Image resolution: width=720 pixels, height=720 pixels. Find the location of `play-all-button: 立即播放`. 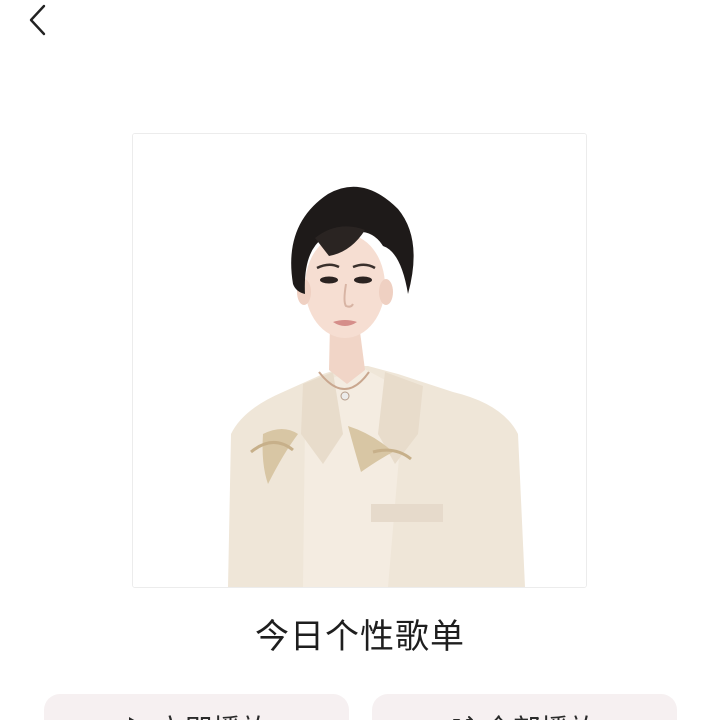

play-all-button: 立即播放 is located at coordinates (196, 707).